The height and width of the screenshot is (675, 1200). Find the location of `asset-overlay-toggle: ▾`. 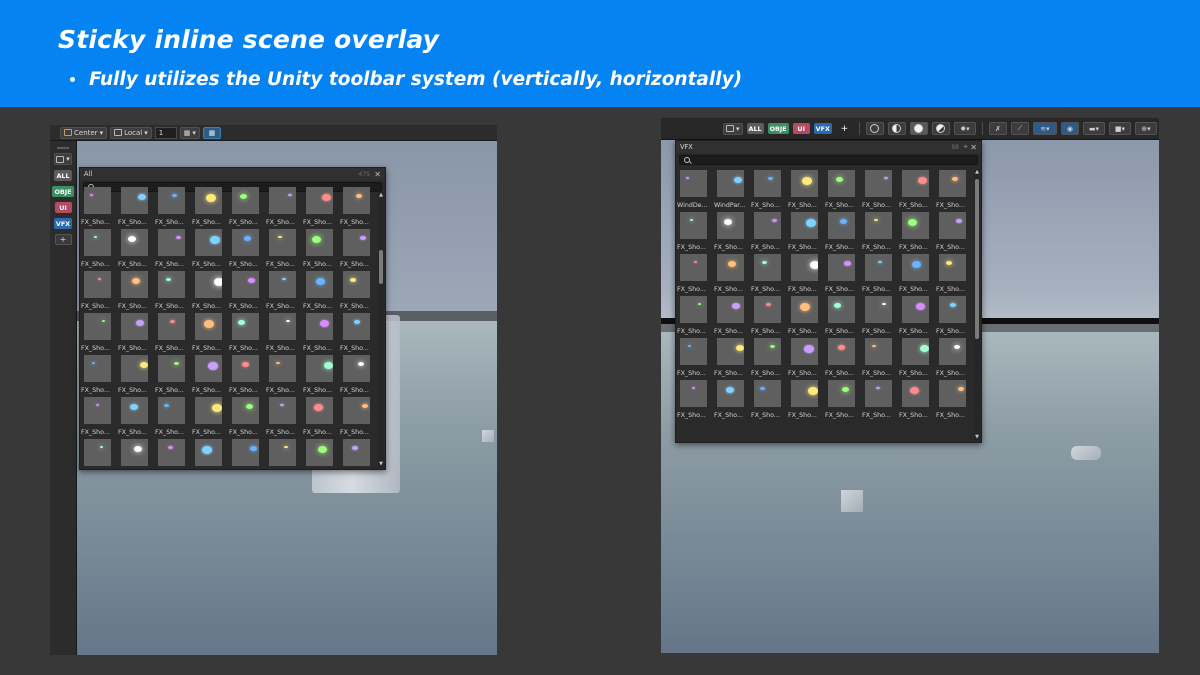

asset-overlay-toggle: ▾ is located at coordinates (733, 128).